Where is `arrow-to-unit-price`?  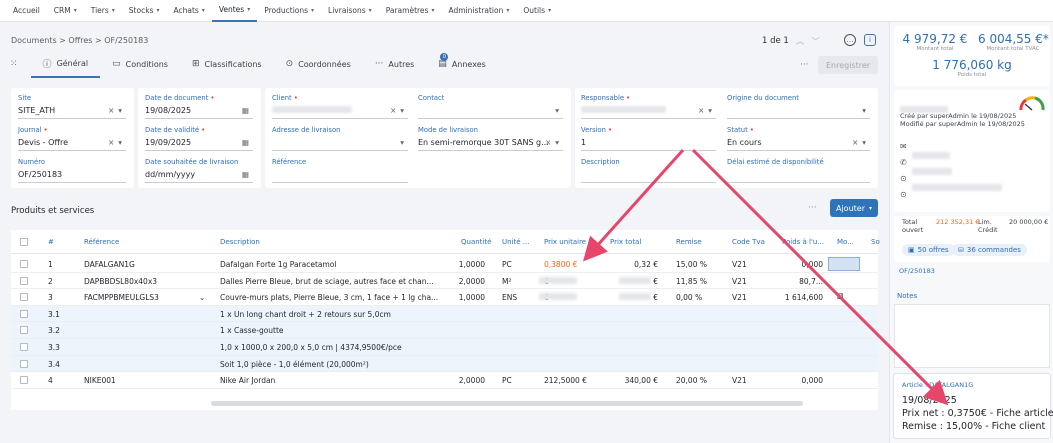 arrow-to-unit-price is located at coordinates (633, 205).